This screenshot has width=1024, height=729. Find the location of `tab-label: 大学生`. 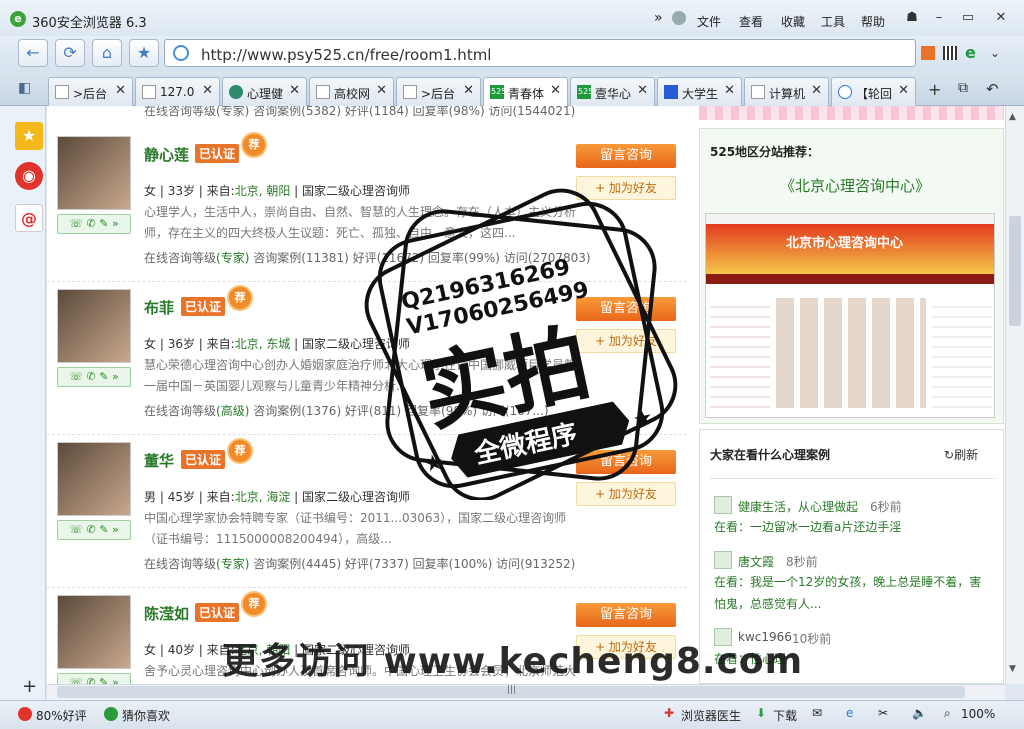

tab-label: 大学生 is located at coordinates (700, 94).